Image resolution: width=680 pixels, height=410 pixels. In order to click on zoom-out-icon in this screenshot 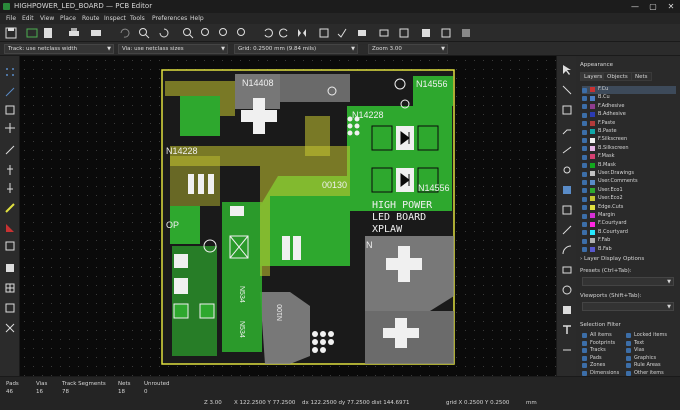, I will do `click(206, 33)`.